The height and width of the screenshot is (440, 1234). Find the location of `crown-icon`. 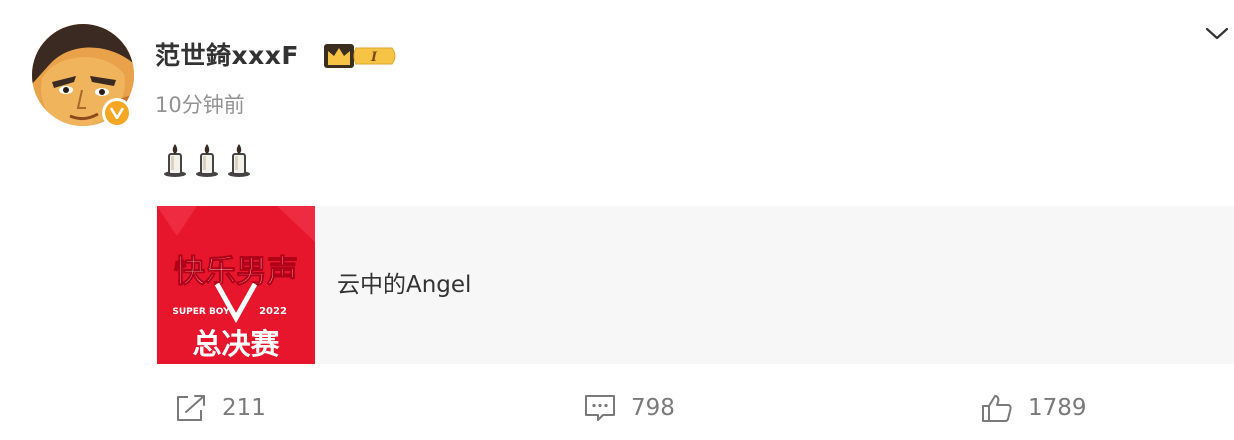

crown-icon is located at coordinates (339, 56).